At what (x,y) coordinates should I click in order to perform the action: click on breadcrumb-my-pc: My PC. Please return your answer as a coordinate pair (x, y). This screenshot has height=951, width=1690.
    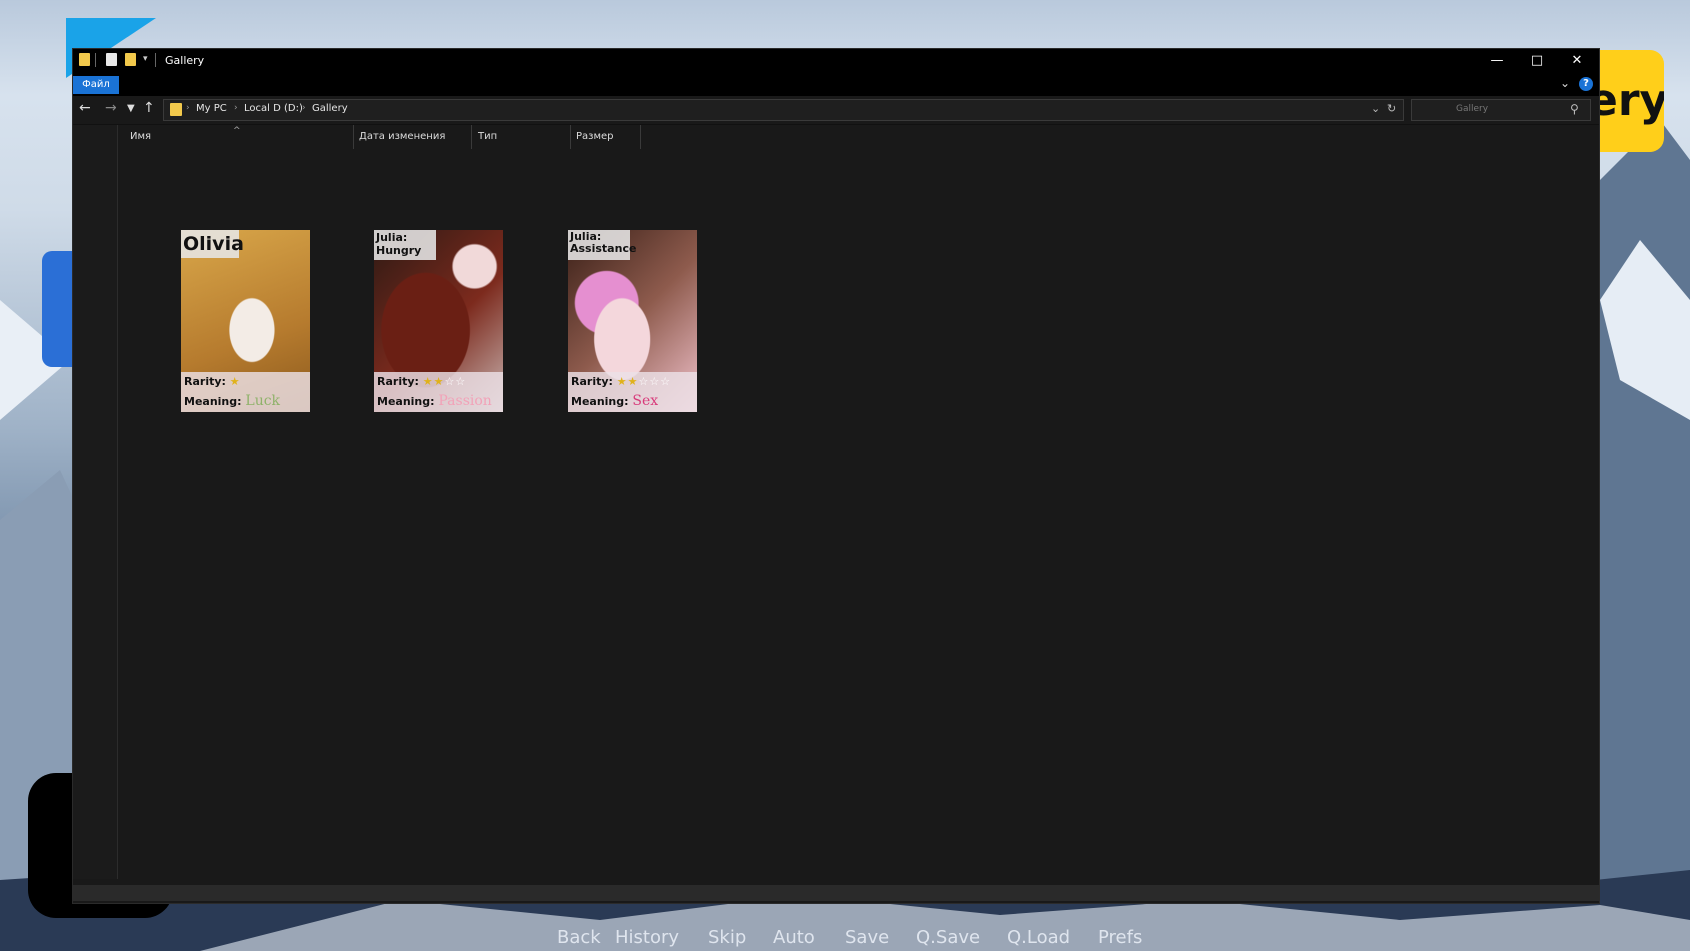
    Looking at the image, I should click on (211, 108).